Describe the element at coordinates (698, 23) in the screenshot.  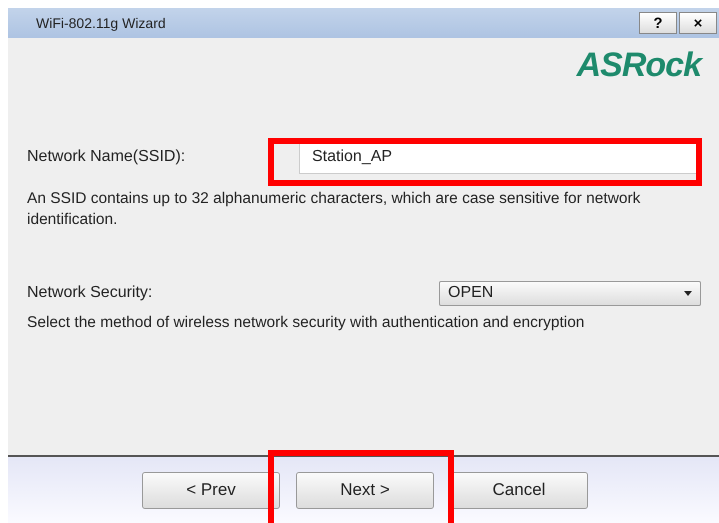
I see `close-button: ×` at that location.